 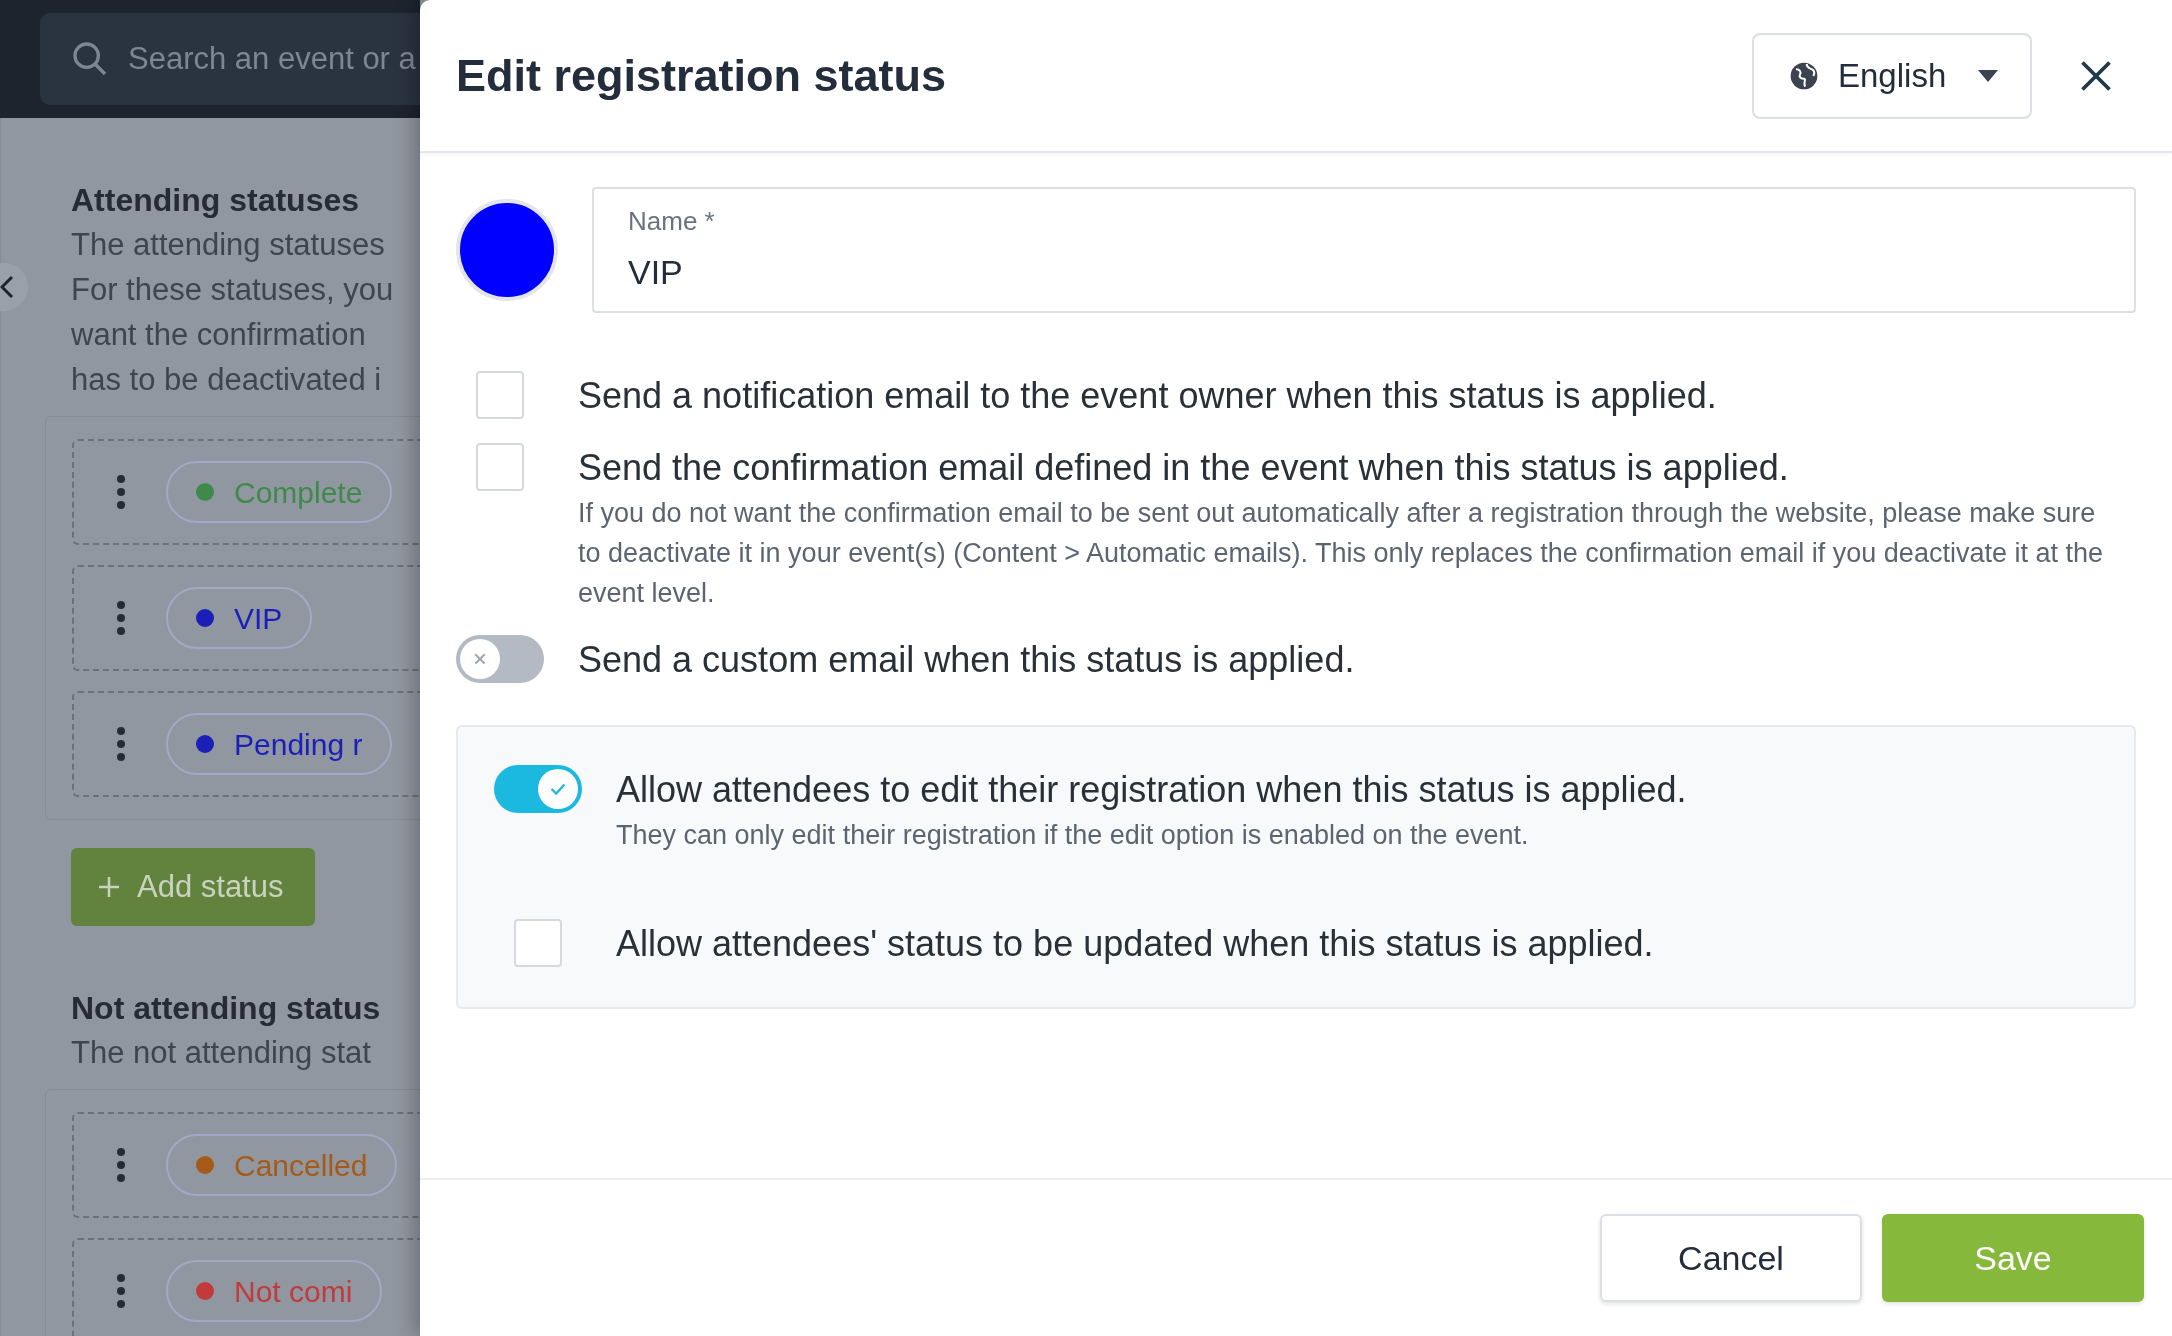 I want to click on caret-down-icon, so click(x=1988, y=75).